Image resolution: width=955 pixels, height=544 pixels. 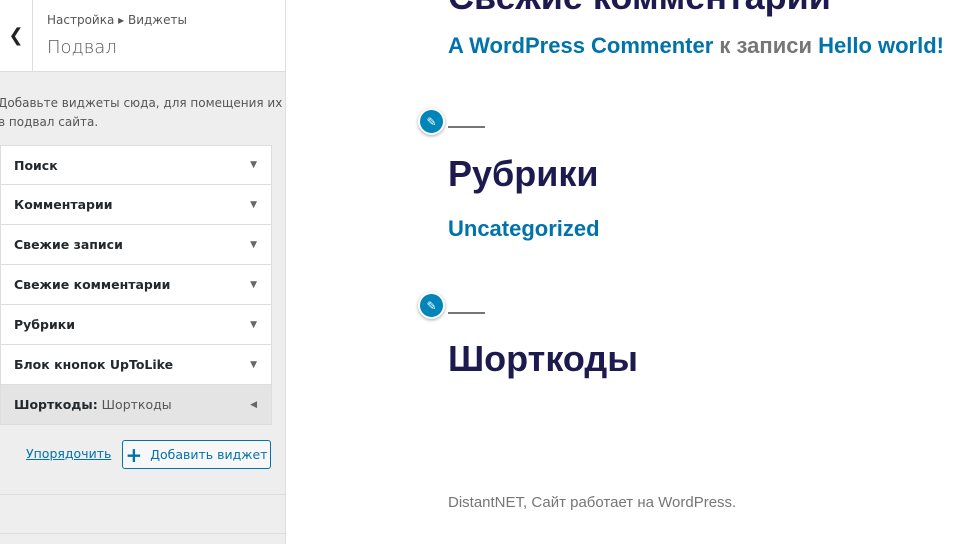 What do you see at coordinates (766, 45) in the screenshot?
I see `comment-middle: к записи` at bounding box center [766, 45].